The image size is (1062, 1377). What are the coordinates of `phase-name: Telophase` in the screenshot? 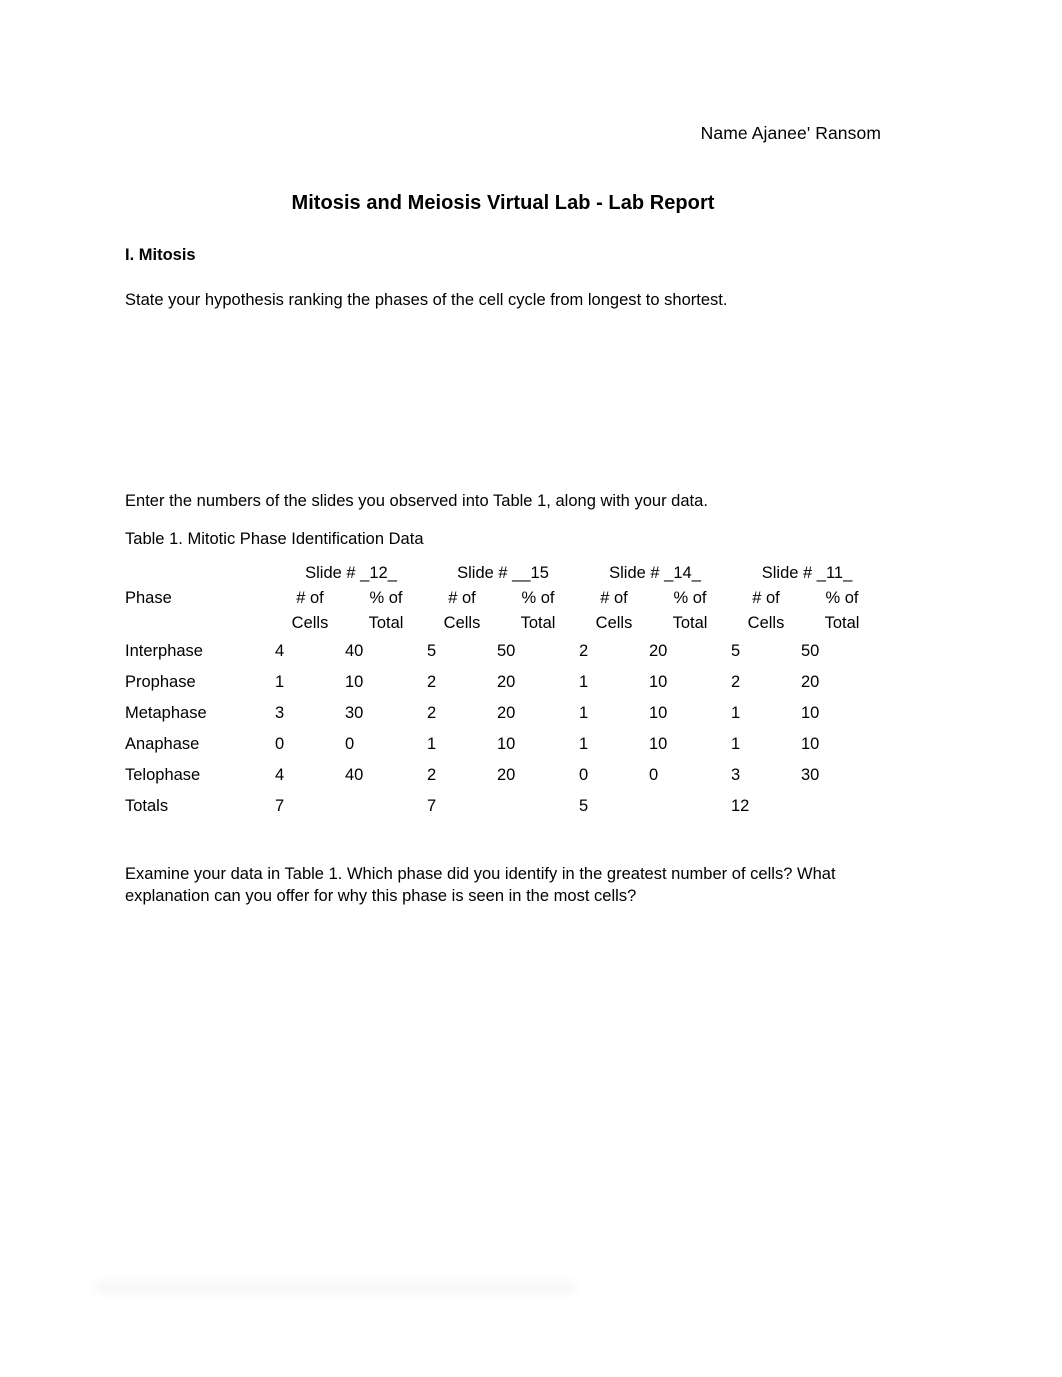 It's located at (163, 775).